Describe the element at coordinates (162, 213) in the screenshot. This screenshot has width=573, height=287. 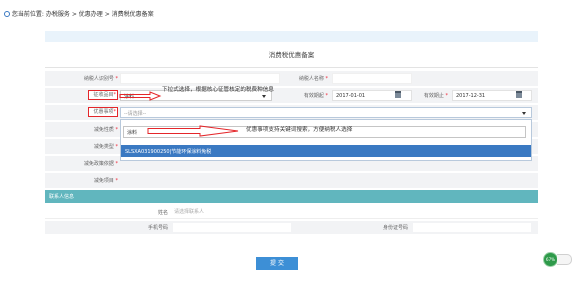
I see `contact-name-label: 姓名` at that location.